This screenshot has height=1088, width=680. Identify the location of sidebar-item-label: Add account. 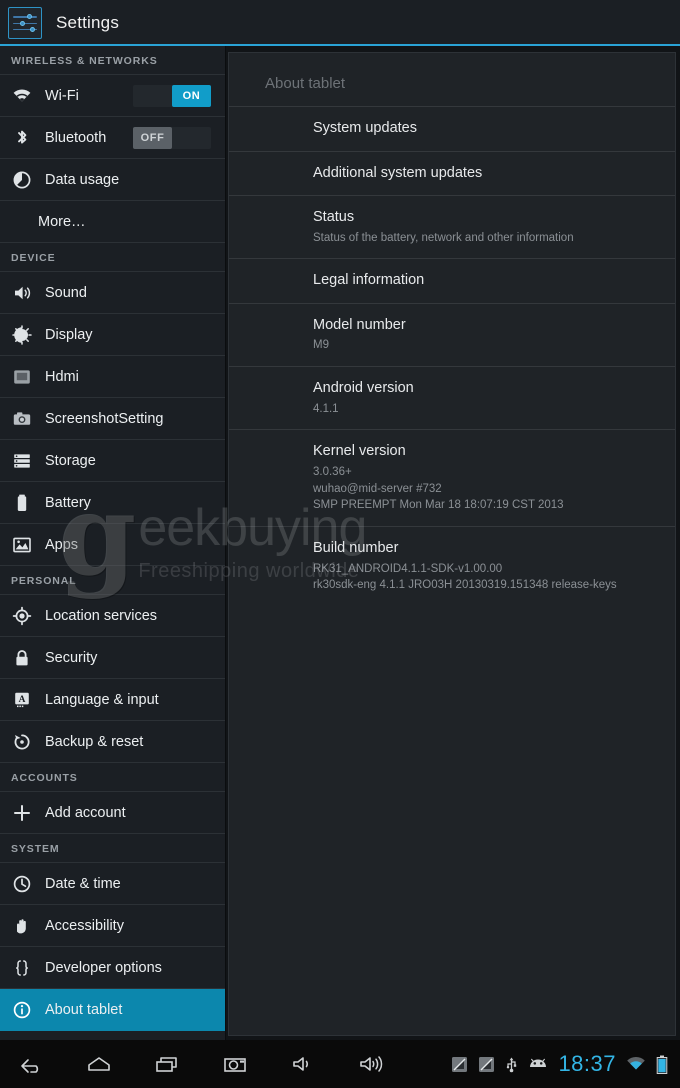
(85, 812).